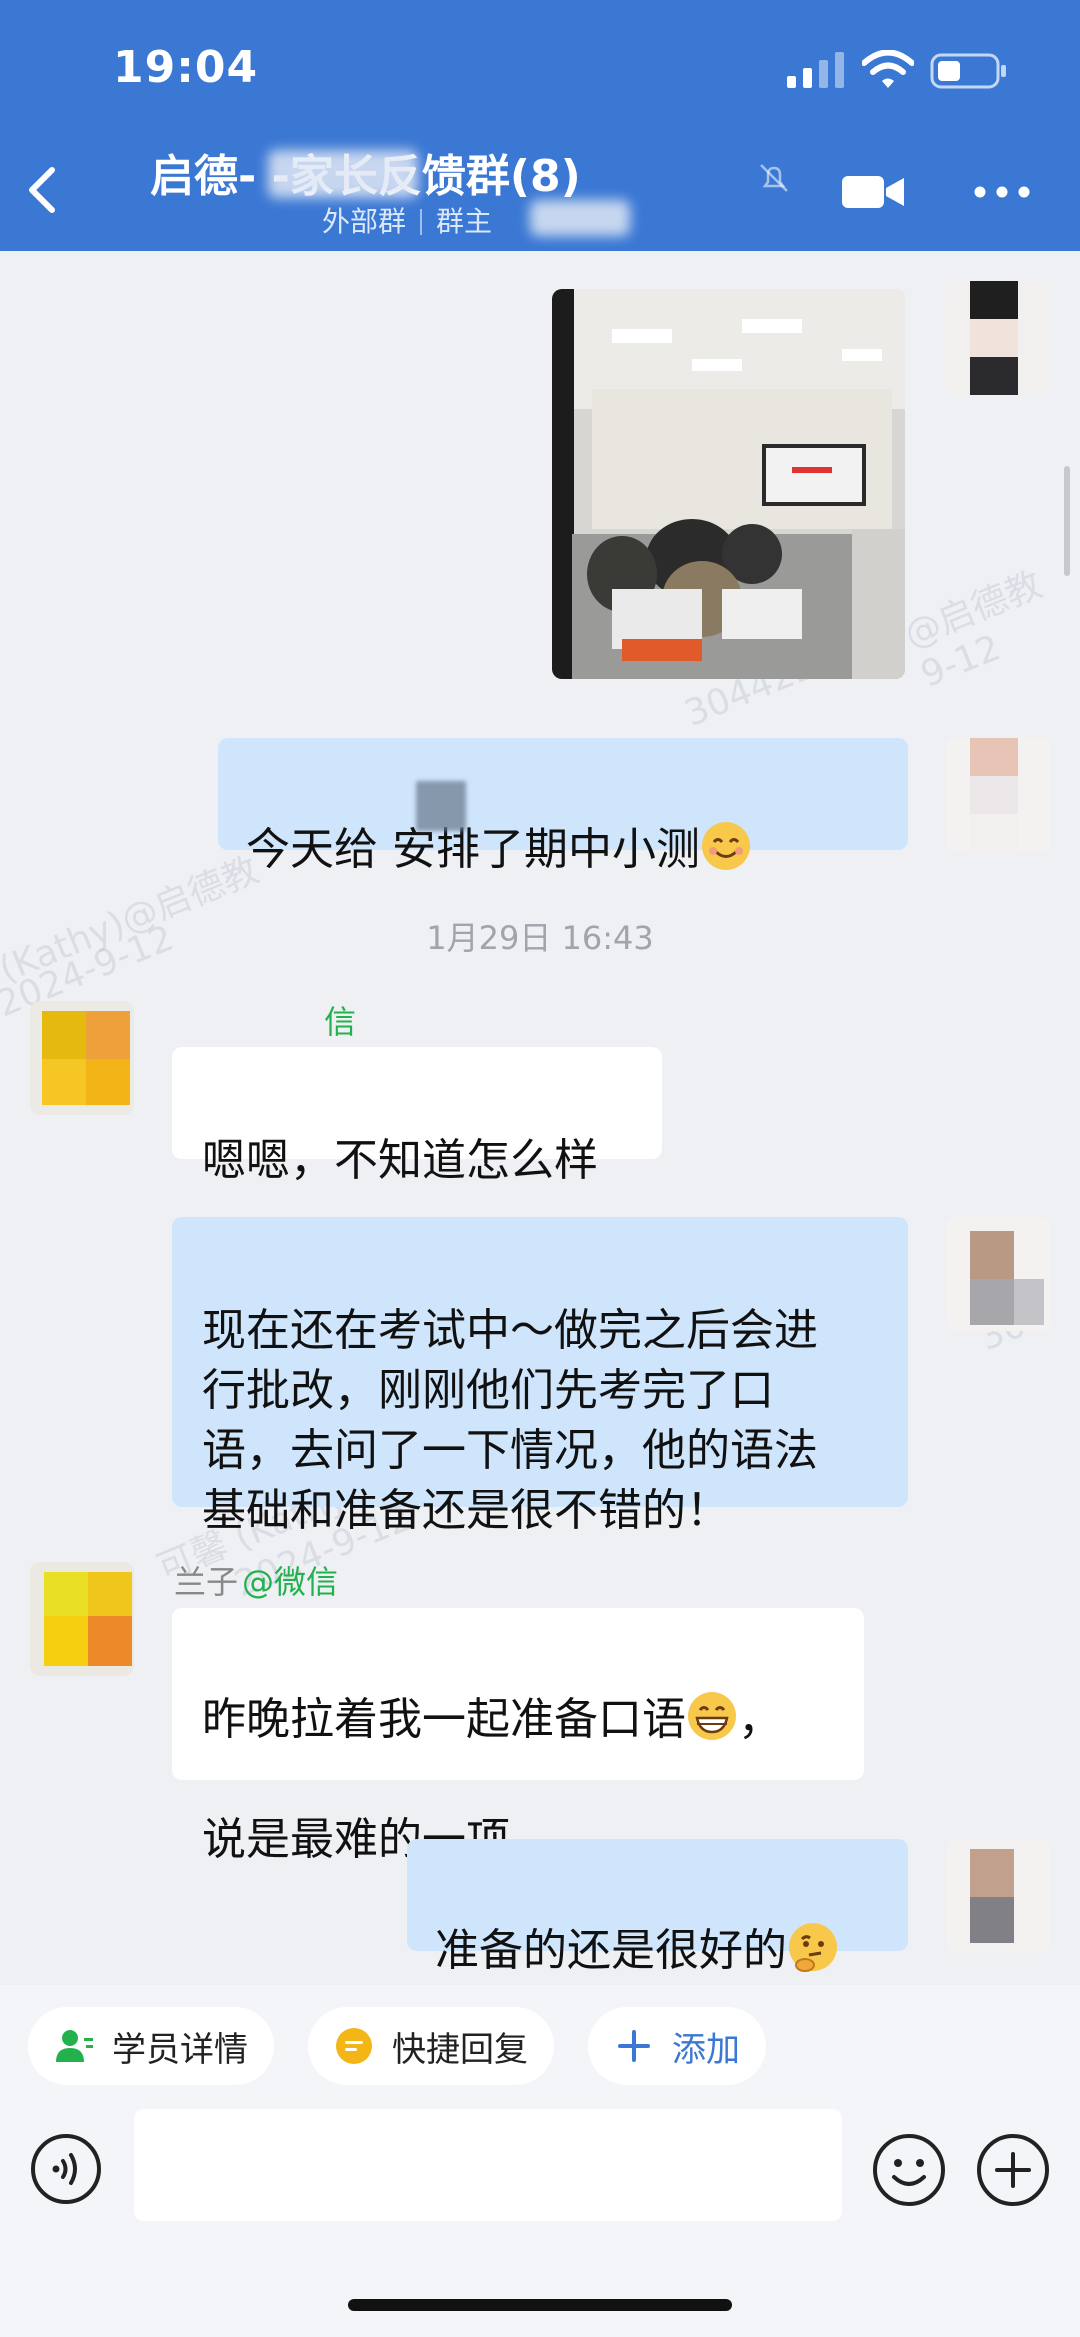  Describe the element at coordinates (417, 1116) in the screenshot. I see `other-message-bubble: 嗯嗯，不知道怎么样` at that location.